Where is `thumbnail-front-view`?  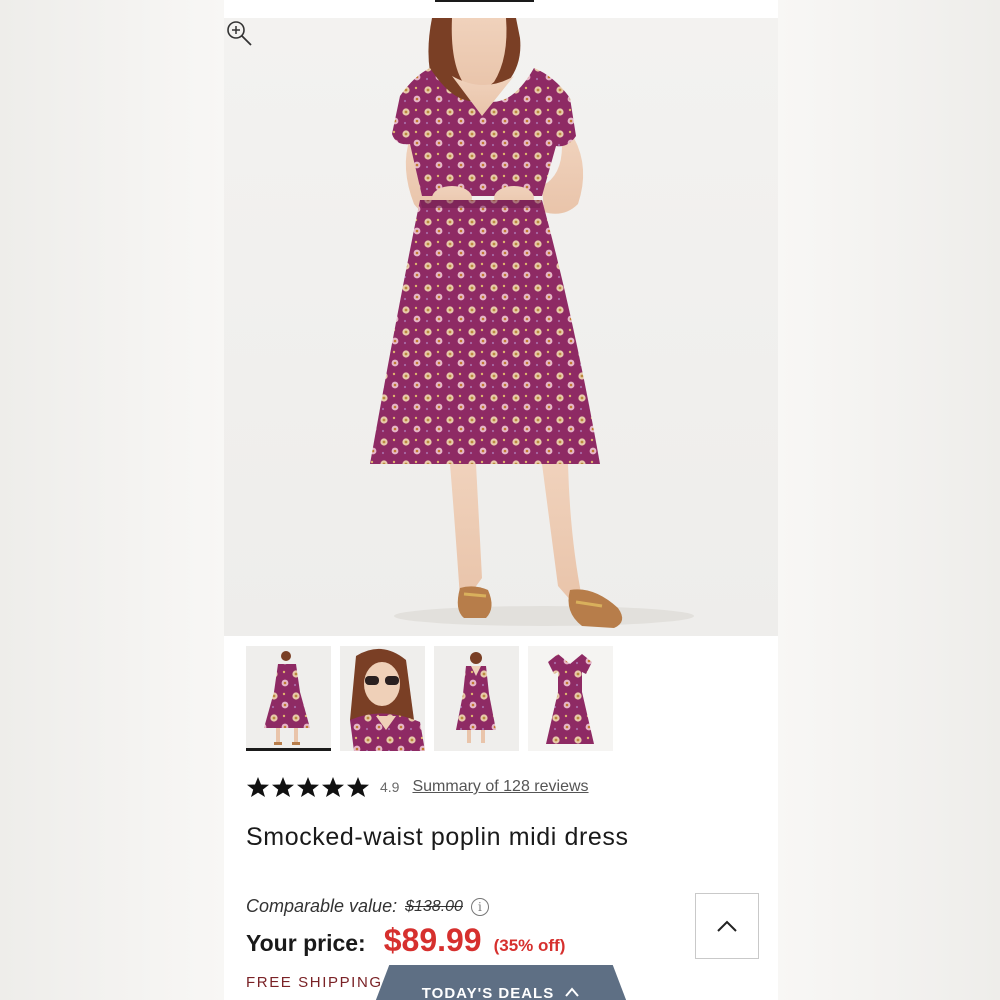
thumbnail-front-view is located at coordinates (288, 698).